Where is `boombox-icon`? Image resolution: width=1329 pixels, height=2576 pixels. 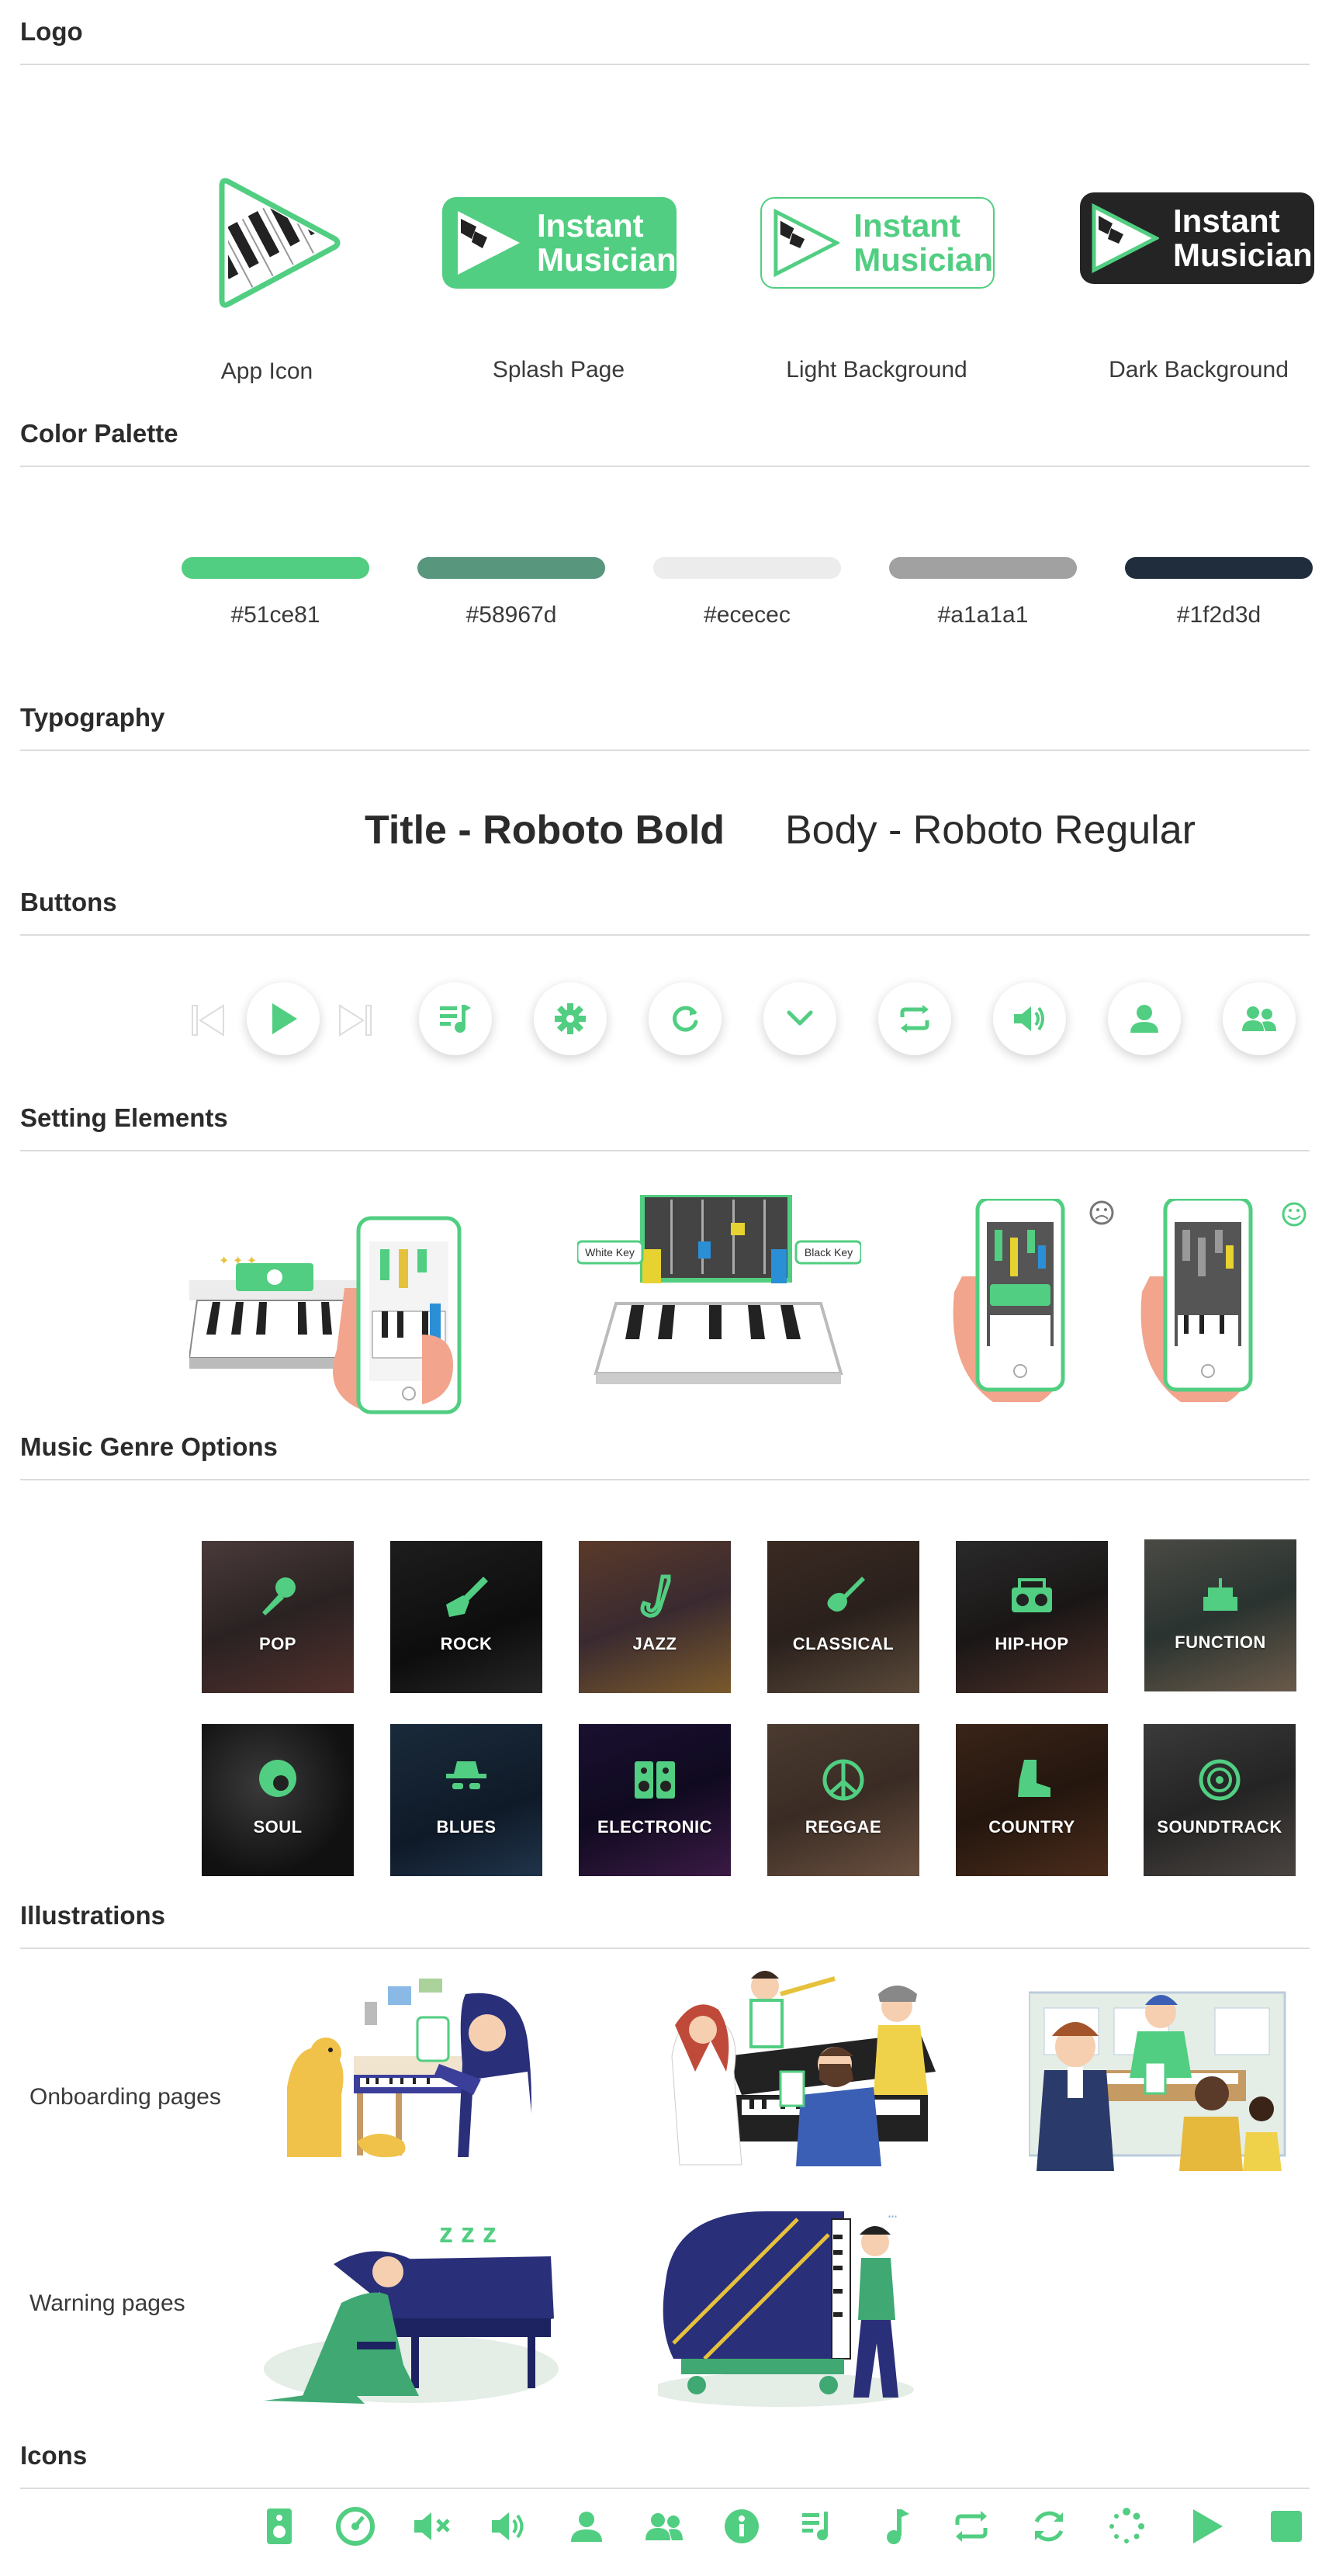 boombox-icon is located at coordinates (1032, 1595).